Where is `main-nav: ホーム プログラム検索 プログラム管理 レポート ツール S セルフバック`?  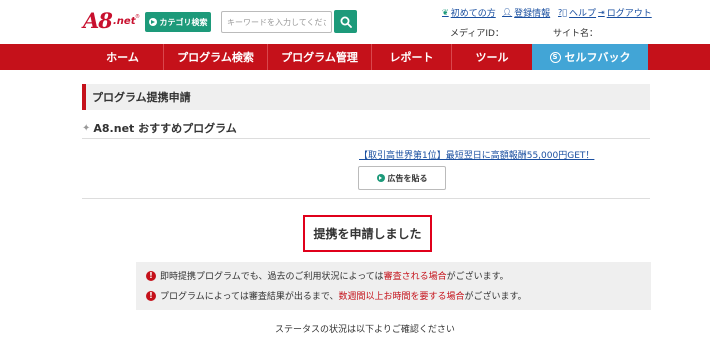
main-nav: ホーム プログラム検索 プログラム管理 レポート ツール S セルフバック is located at coordinates (355, 57).